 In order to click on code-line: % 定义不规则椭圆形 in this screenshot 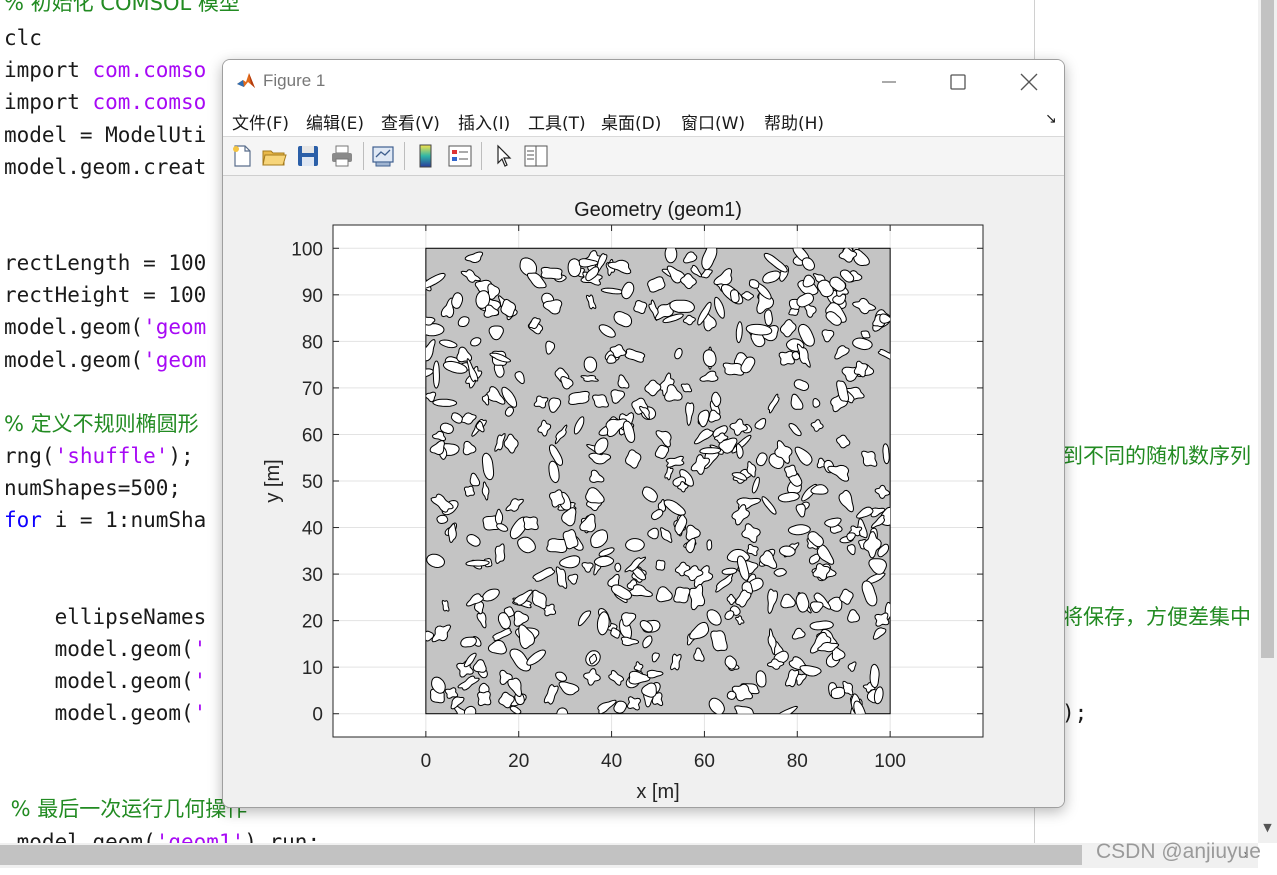, I will do `click(101, 424)`.